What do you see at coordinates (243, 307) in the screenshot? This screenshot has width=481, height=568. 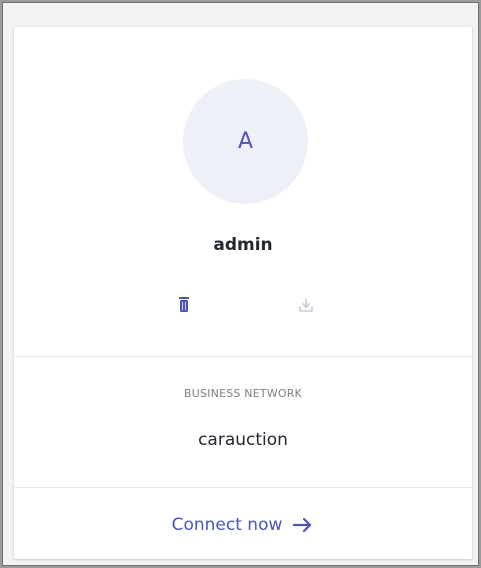 I see `card-actions` at bounding box center [243, 307].